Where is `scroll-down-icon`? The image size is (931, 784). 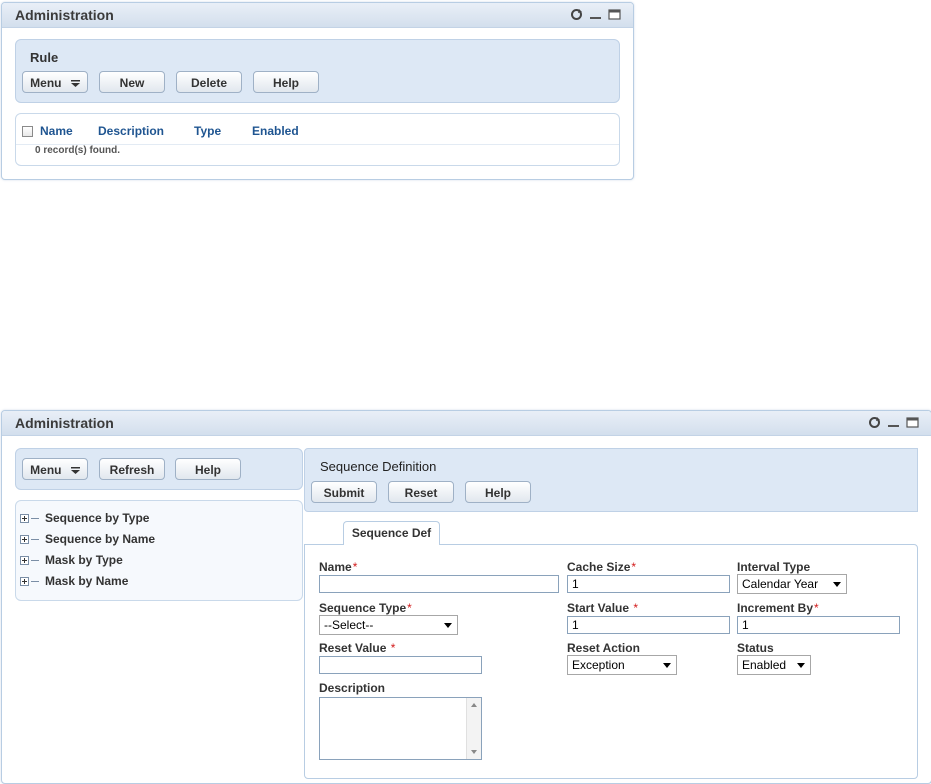 scroll-down-icon is located at coordinates (474, 752).